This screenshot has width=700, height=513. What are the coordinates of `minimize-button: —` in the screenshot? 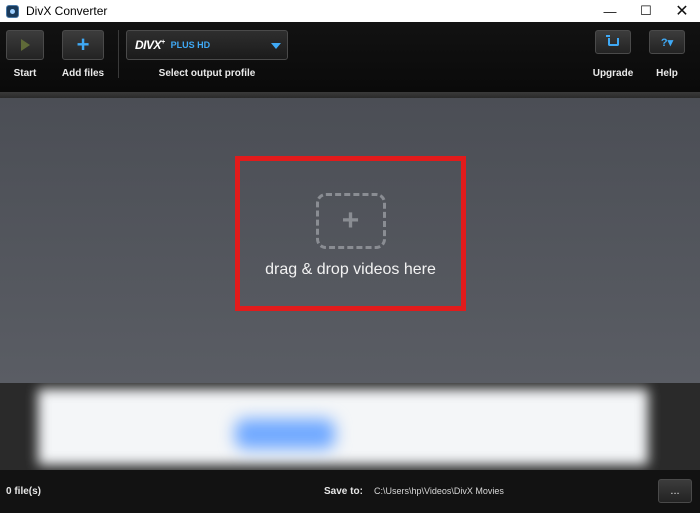 It's located at (610, 11).